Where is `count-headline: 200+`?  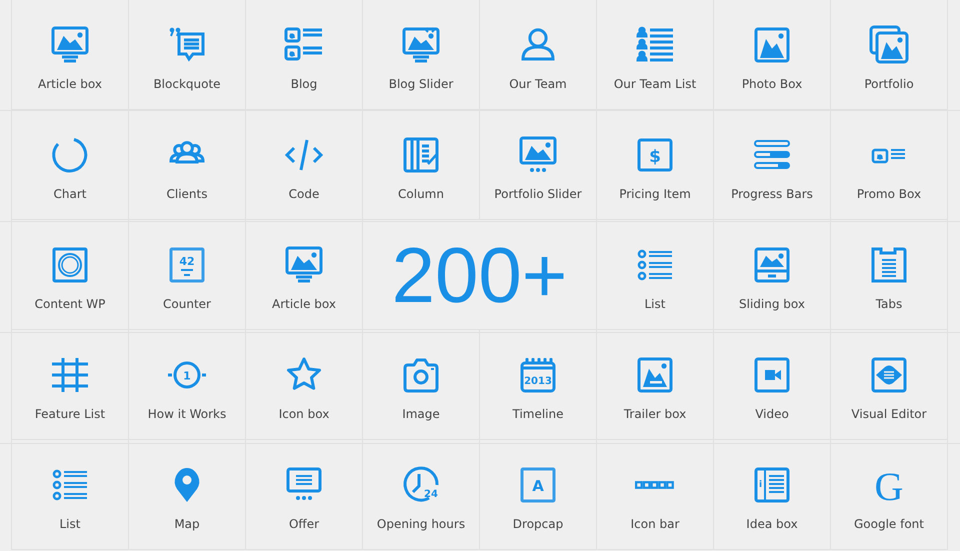 count-headline: 200+ is located at coordinates (480, 275).